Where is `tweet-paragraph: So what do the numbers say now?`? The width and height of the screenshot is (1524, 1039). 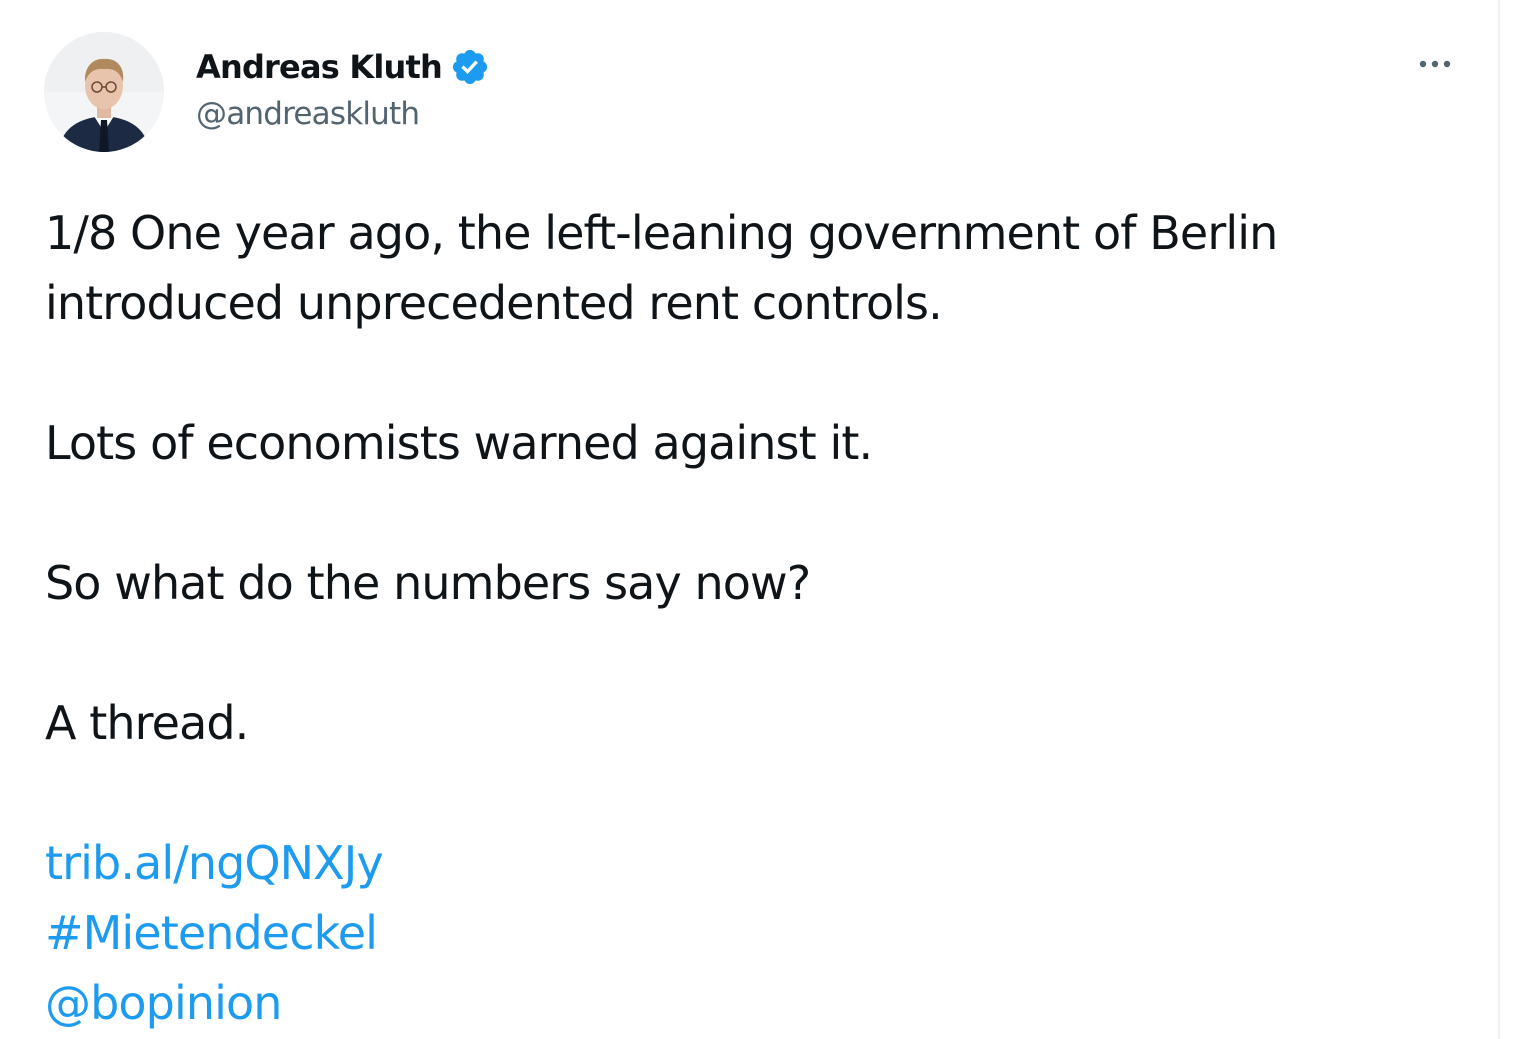 tweet-paragraph: So what do the numbers say now? is located at coordinates (428, 583).